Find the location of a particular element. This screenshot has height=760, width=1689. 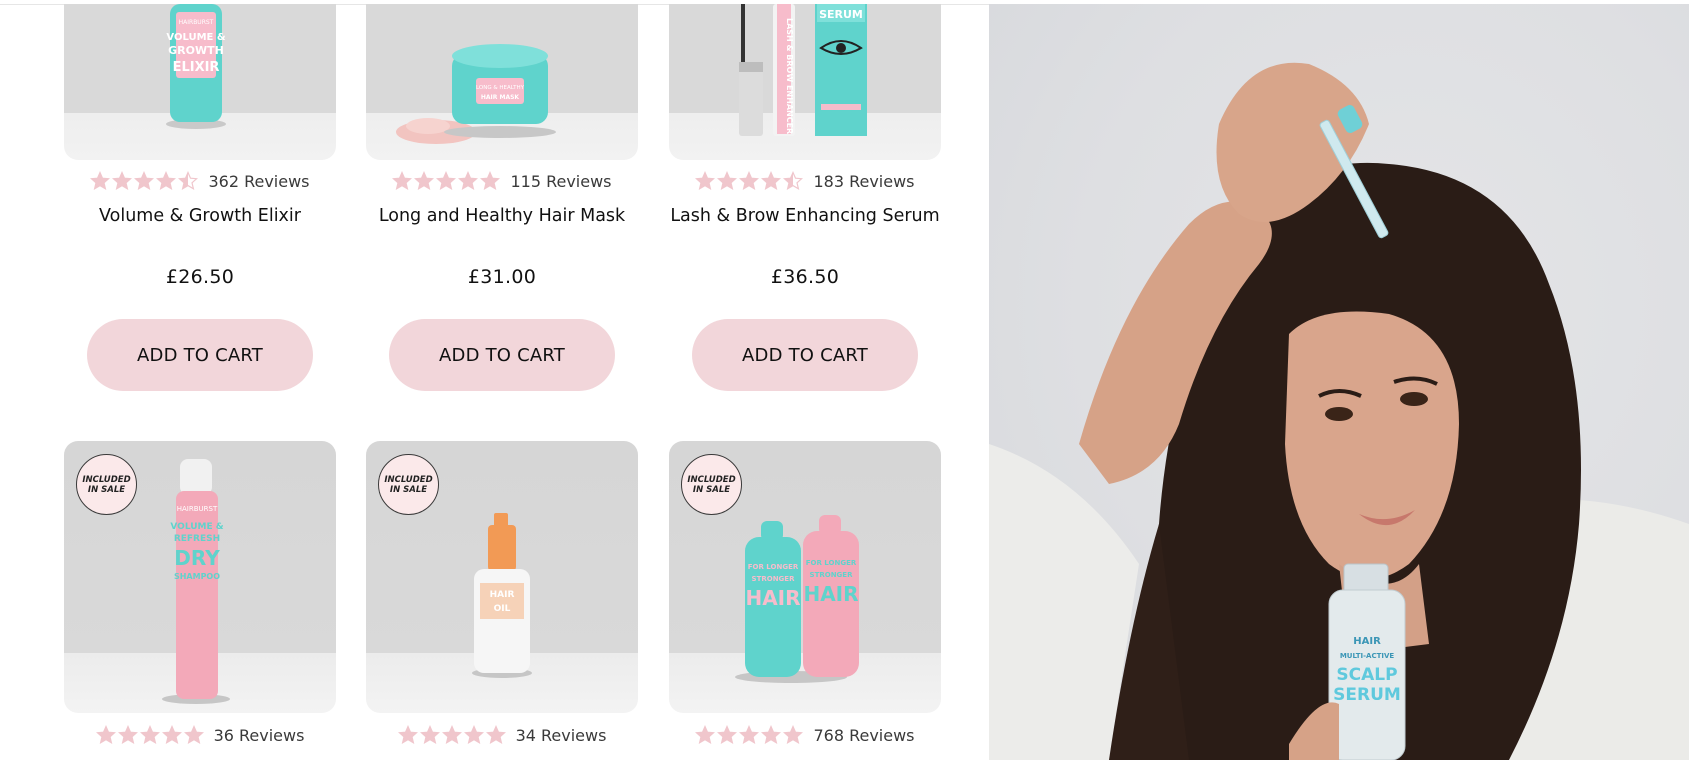

hair-mask-jar-image: LONG & HEALTHY HAIR MASK is located at coordinates (476, 94).